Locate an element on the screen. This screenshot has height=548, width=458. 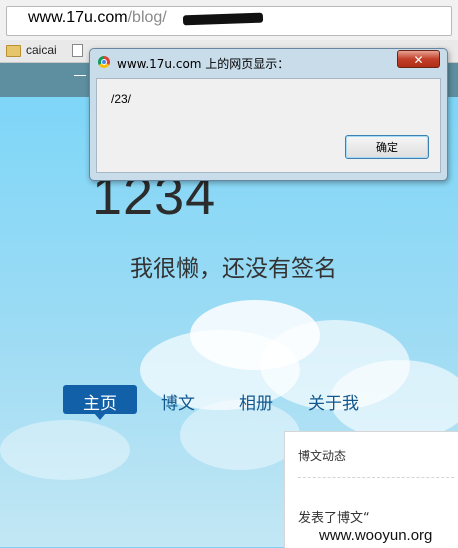
folder-icon is located at coordinates (13, 51).